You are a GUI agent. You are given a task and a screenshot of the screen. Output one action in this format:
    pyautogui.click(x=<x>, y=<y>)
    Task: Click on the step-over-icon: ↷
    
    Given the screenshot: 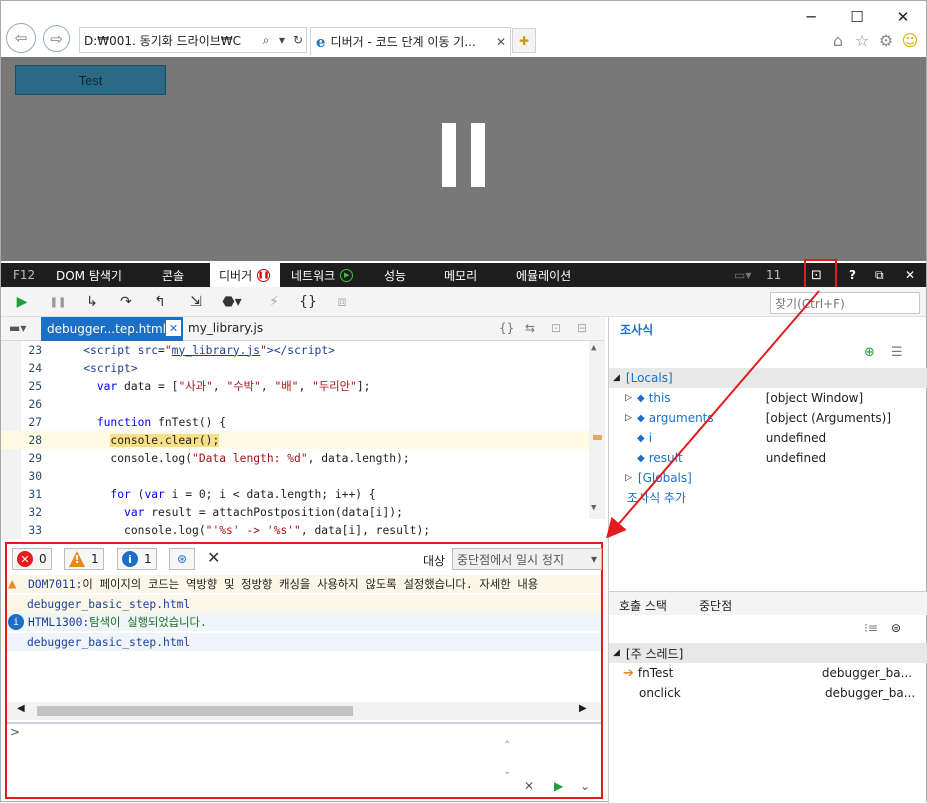 What is the action you would take?
    pyautogui.click(x=126, y=302)
    